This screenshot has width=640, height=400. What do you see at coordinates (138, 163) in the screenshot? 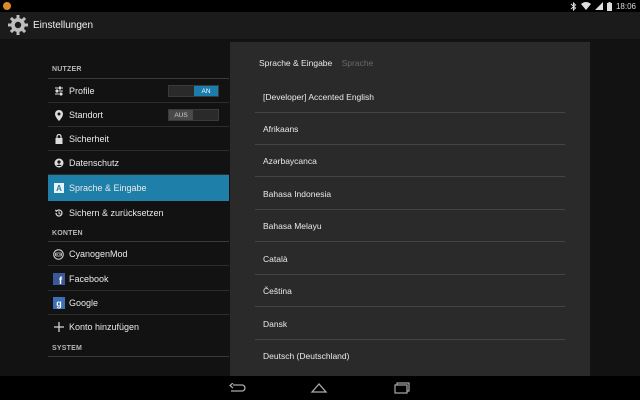
I see `header-item-privacy: Datenschutz` at bounding box center [138, 163].